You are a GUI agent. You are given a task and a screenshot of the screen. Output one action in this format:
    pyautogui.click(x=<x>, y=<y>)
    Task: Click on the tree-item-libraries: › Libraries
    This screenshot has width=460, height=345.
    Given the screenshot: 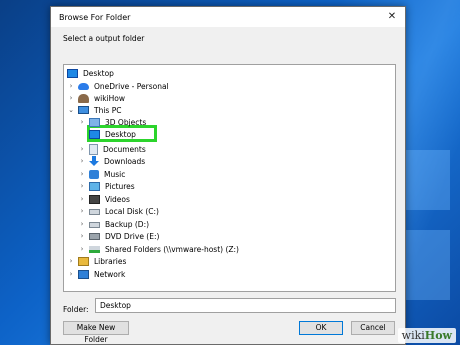 What is the action you would take?
    pyautogui.click(x=96, y=261)
    